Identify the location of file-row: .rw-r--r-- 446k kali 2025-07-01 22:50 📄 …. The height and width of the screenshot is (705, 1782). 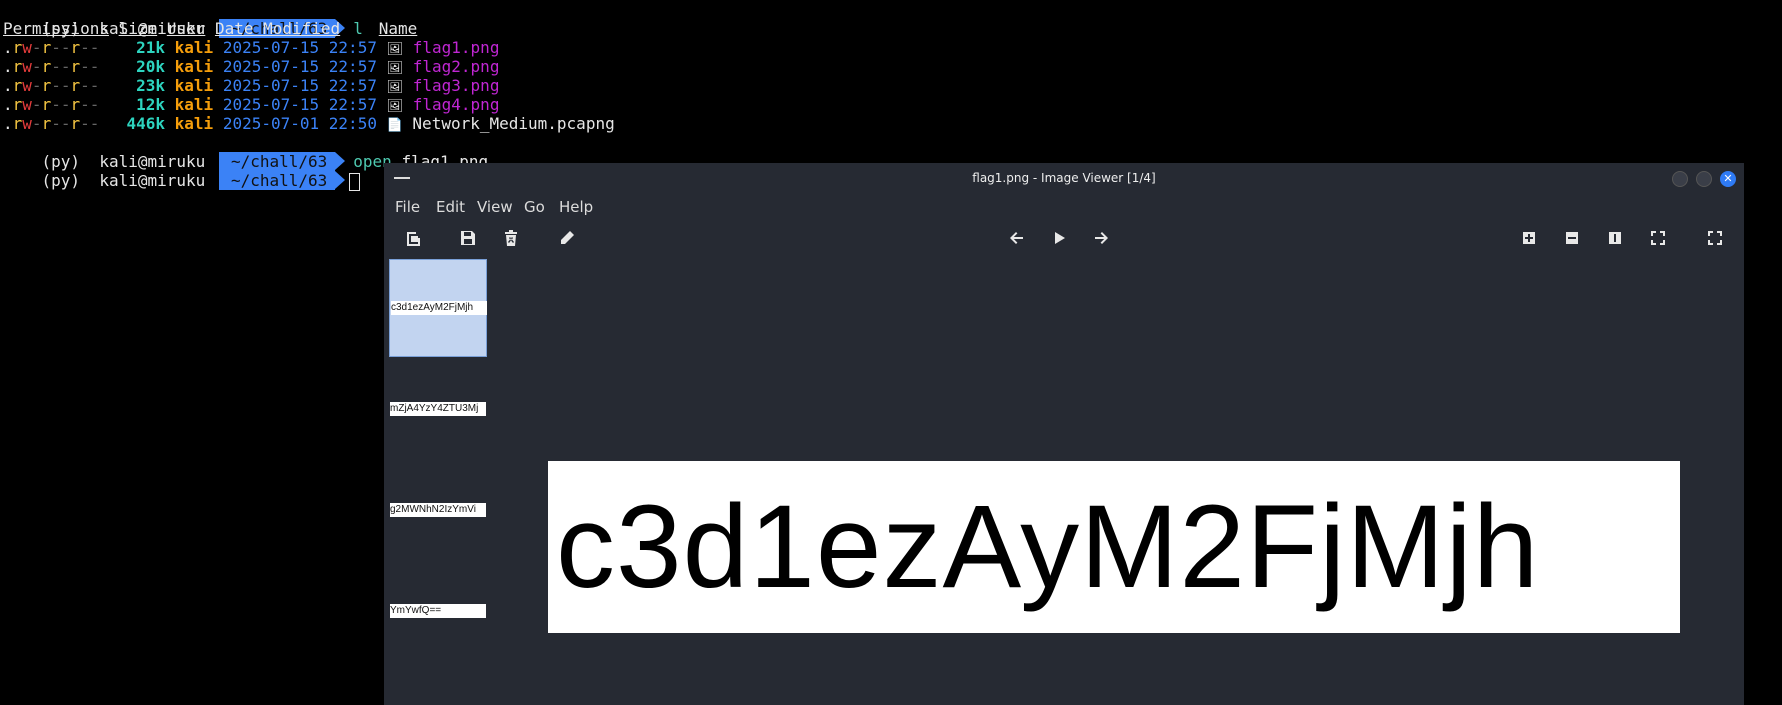
(309, 123).